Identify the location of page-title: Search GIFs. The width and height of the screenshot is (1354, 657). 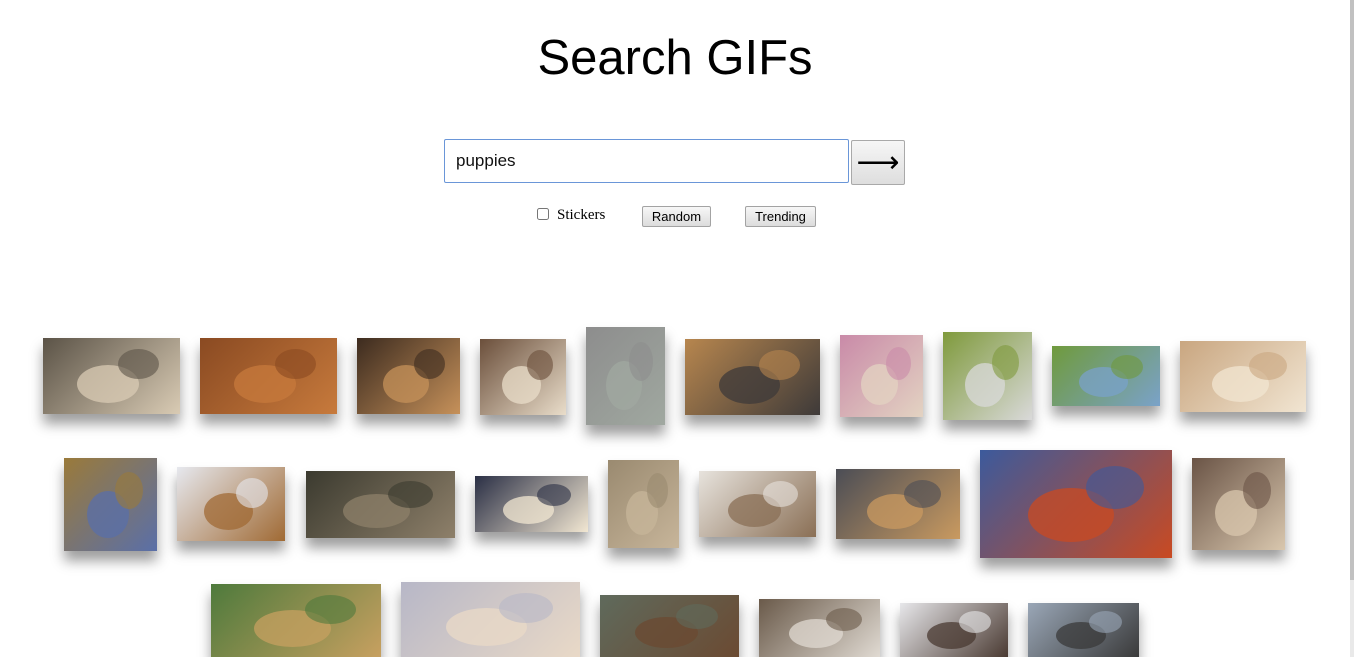
(675, 58).